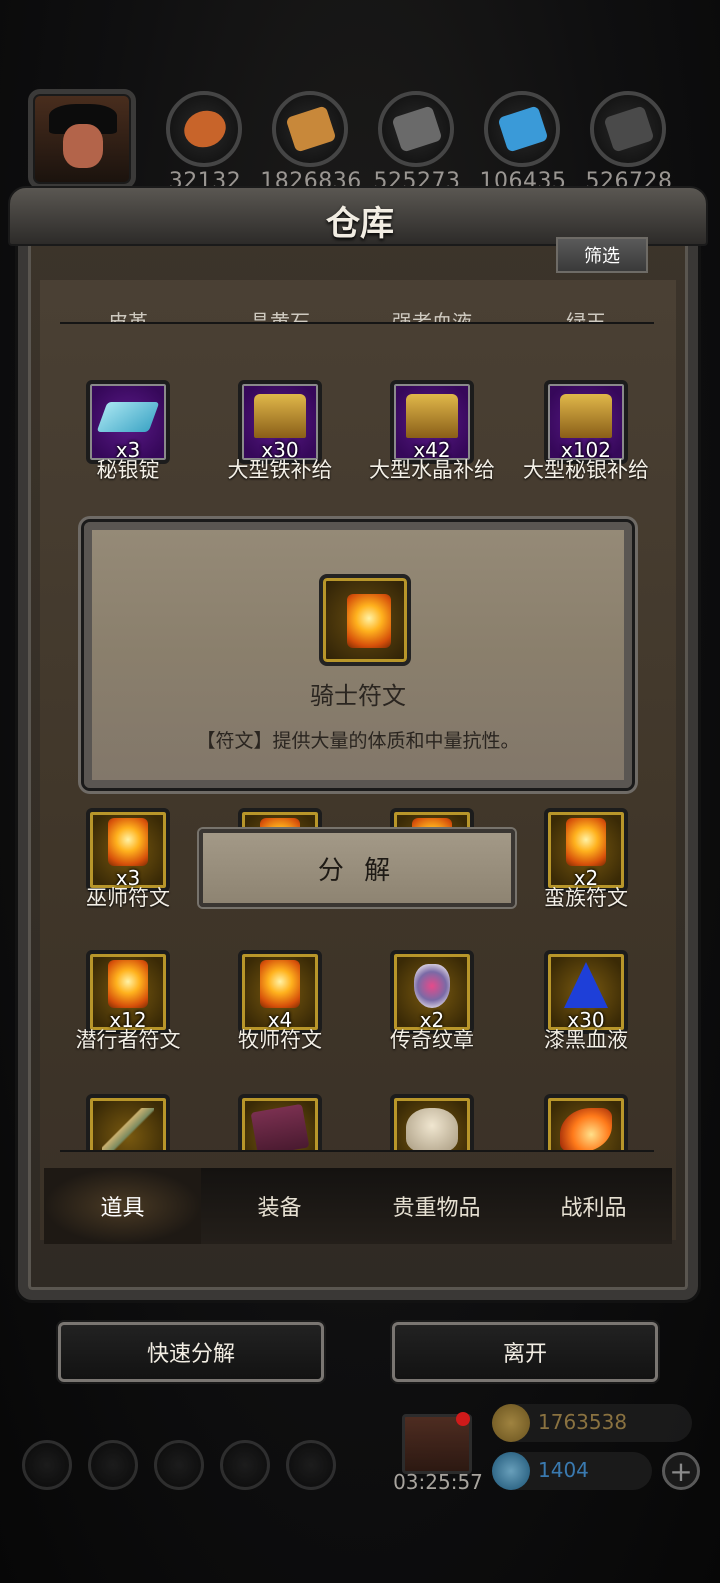  What do you see at coordinates (128, 470) in the screenshot?
I see `item-name: 秘银锭` at bounding box center [128, 470].